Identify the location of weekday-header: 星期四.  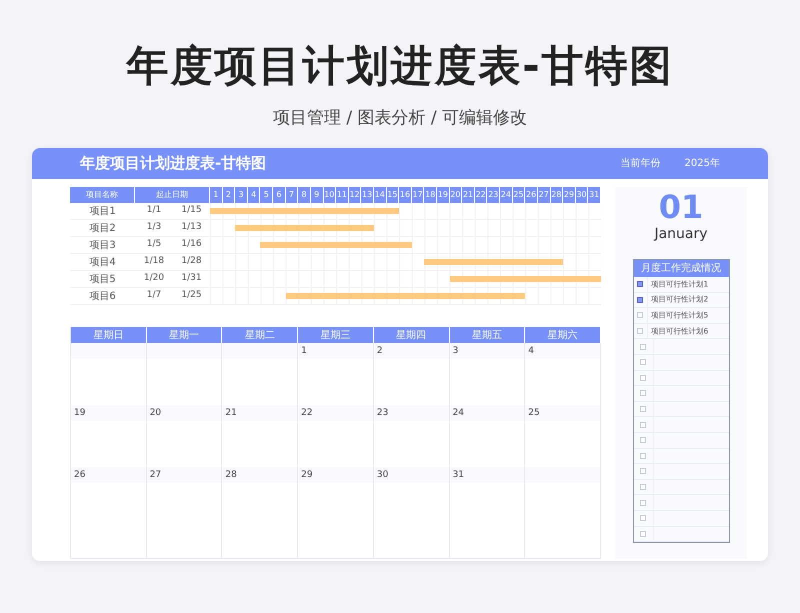
(412, 335).